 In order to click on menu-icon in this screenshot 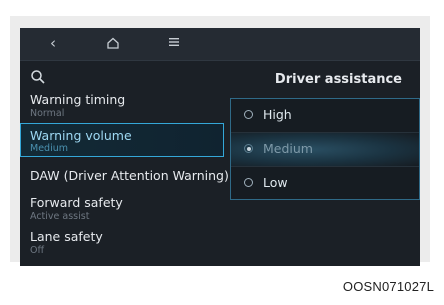, I will do `click(174, 43)`.